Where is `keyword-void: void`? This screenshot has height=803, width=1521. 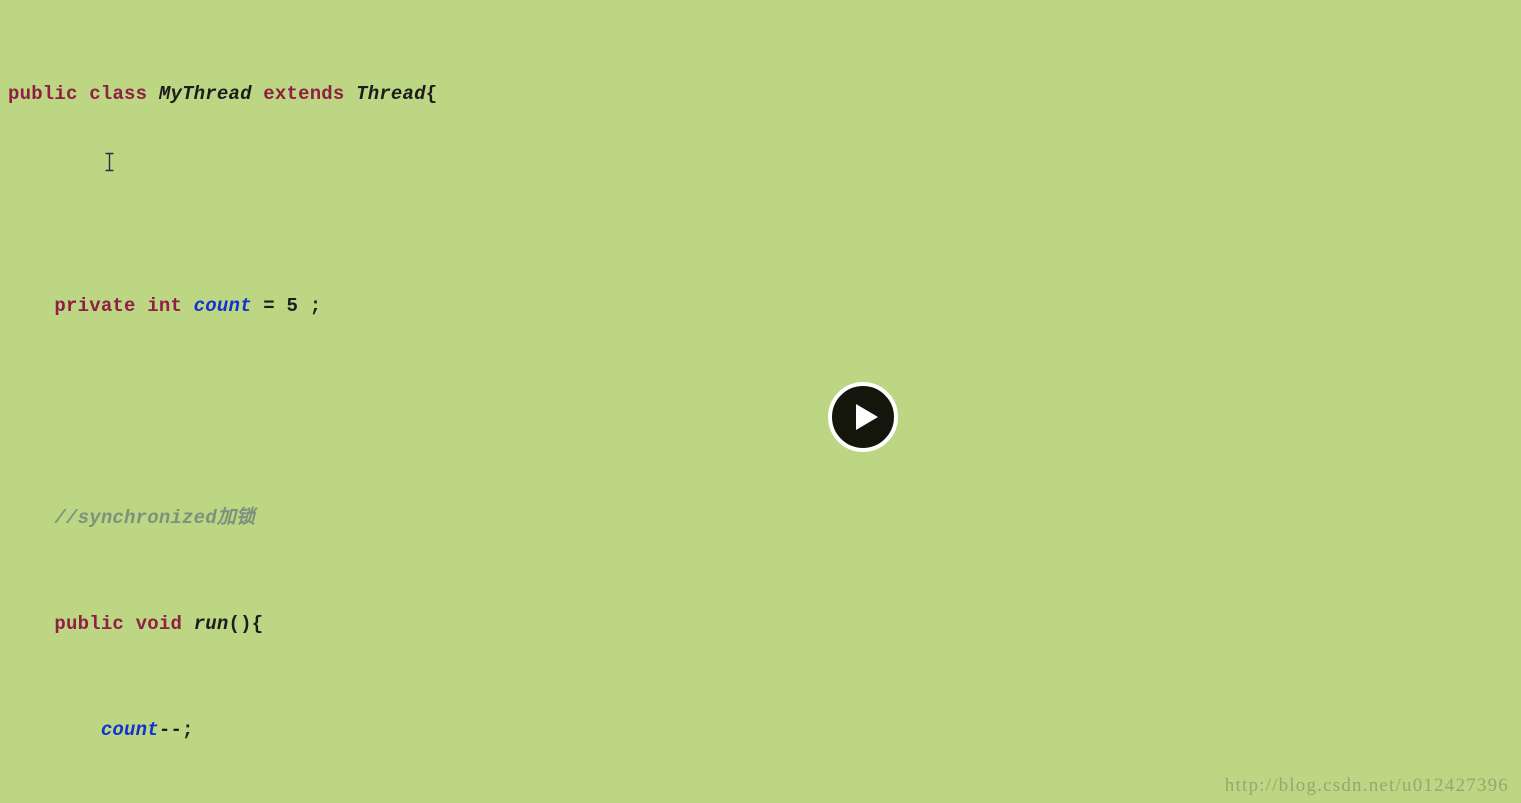 keyword-void: void is located at coordinates (159, 623).